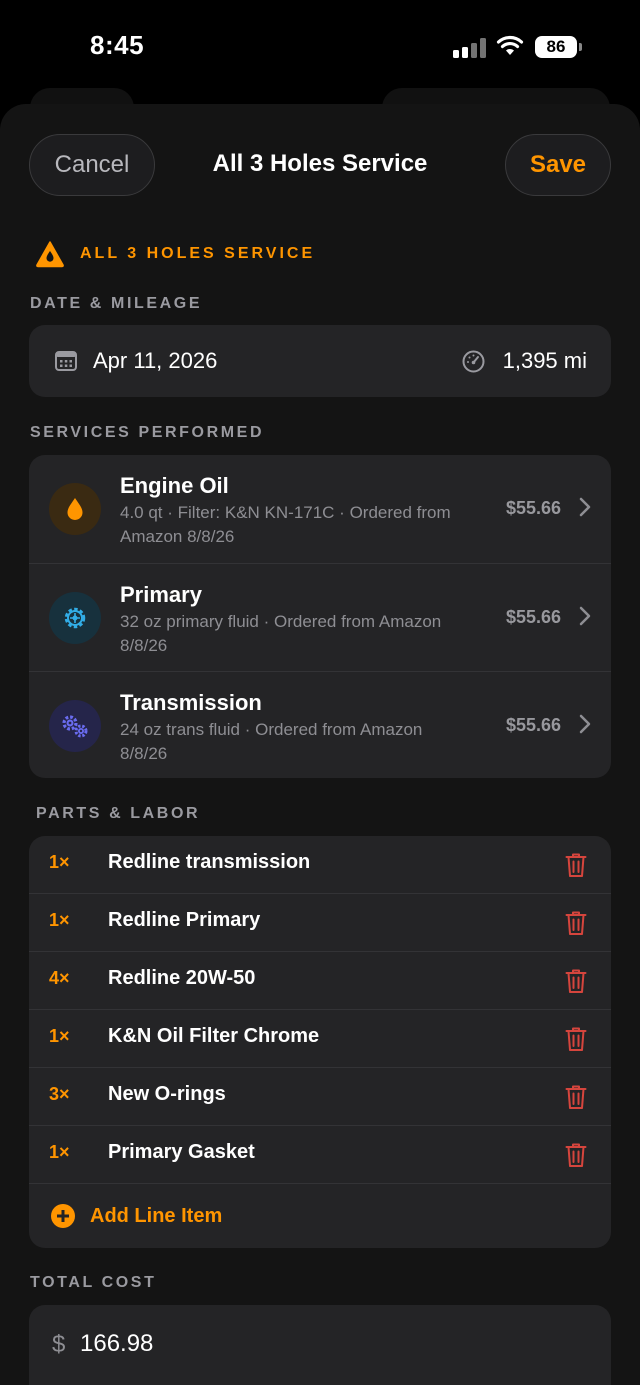  I want to click on list-item: 1× K&N Oil Filter Chrome, so click(320, 1039).